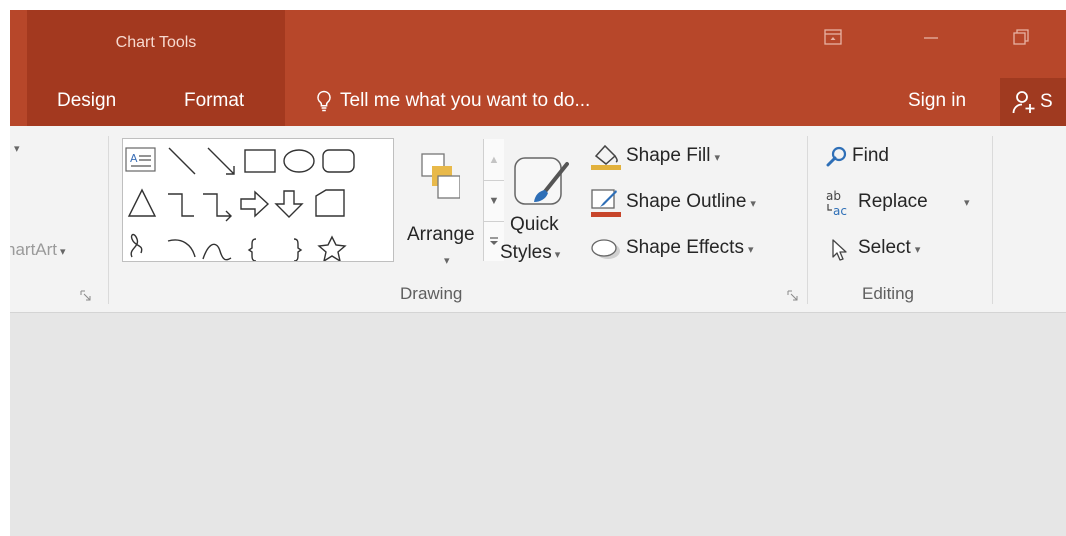 The width and height of the screenshot is (1066, 536). Describe the element at coordinates (221, 161) in the screenshot. I see `arrow-line-icon` at that location.